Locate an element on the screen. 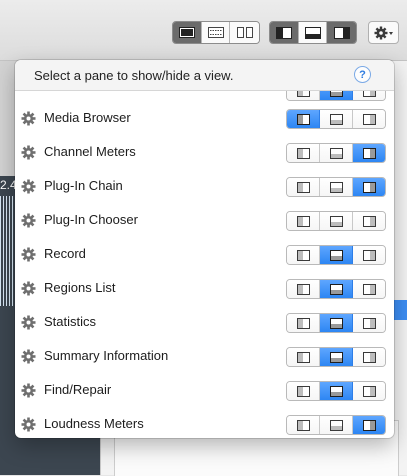 This screenshot has width=407, height=476. pane-toggle-control is located at coordinates (313, 32).